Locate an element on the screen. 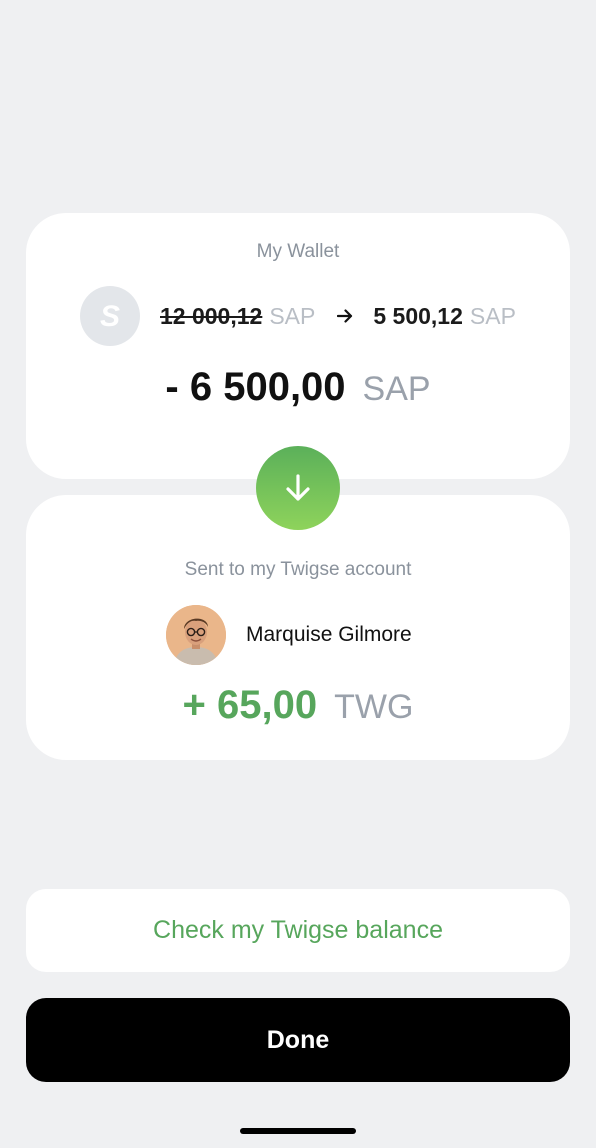 Image resolution: width=596 pixels, height=1148 pixels. debit-amount: - 6 500,00 is located at coordinates (255, 387).